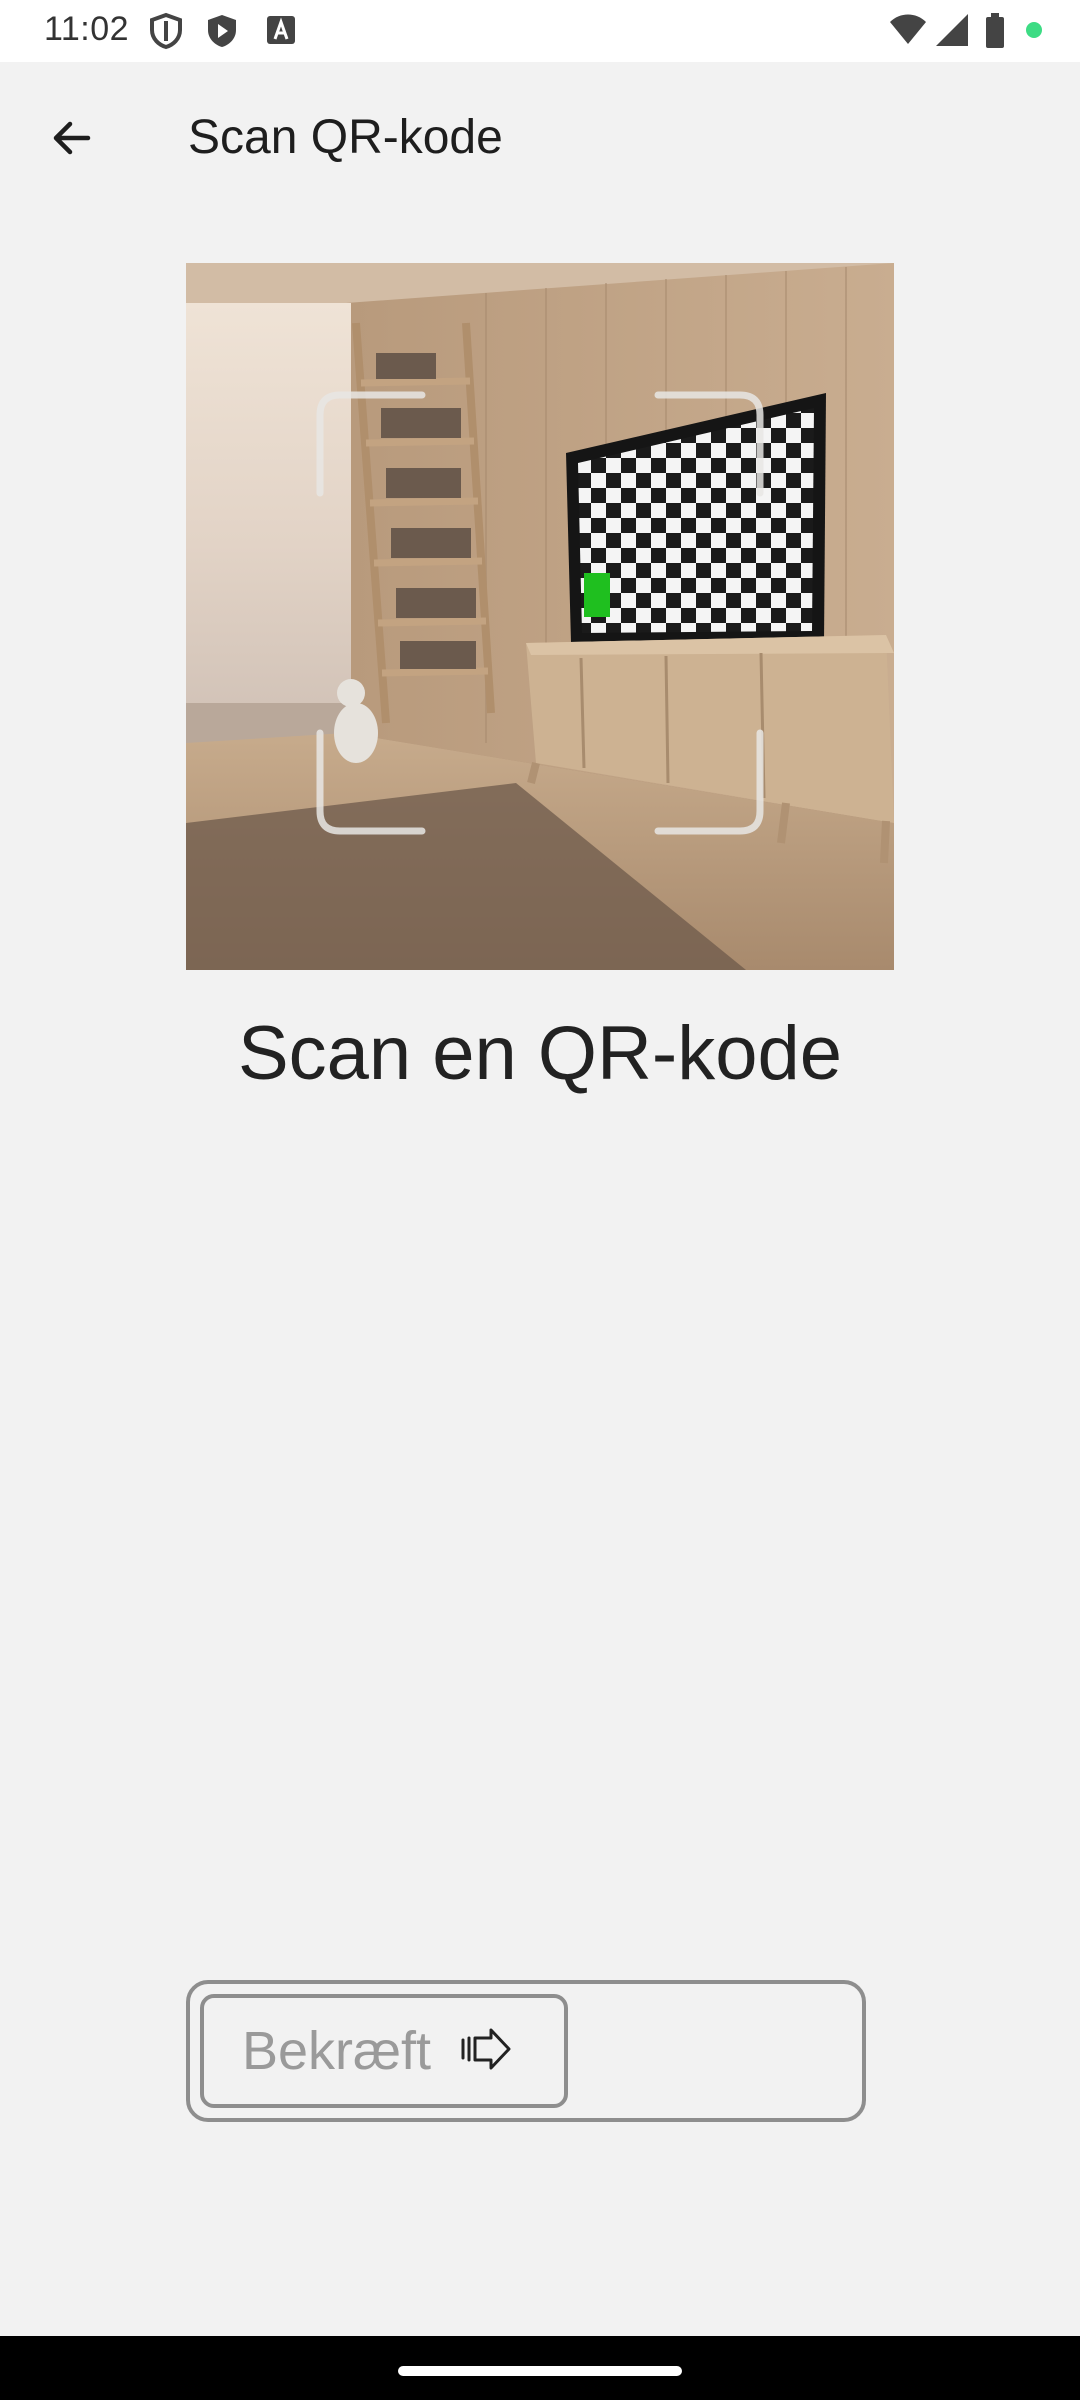 The width and height of the screenshot is (1080, 2400). Describe the element at coordinates (952, 32) in the screenshot. I see `signal-icon` at that location.